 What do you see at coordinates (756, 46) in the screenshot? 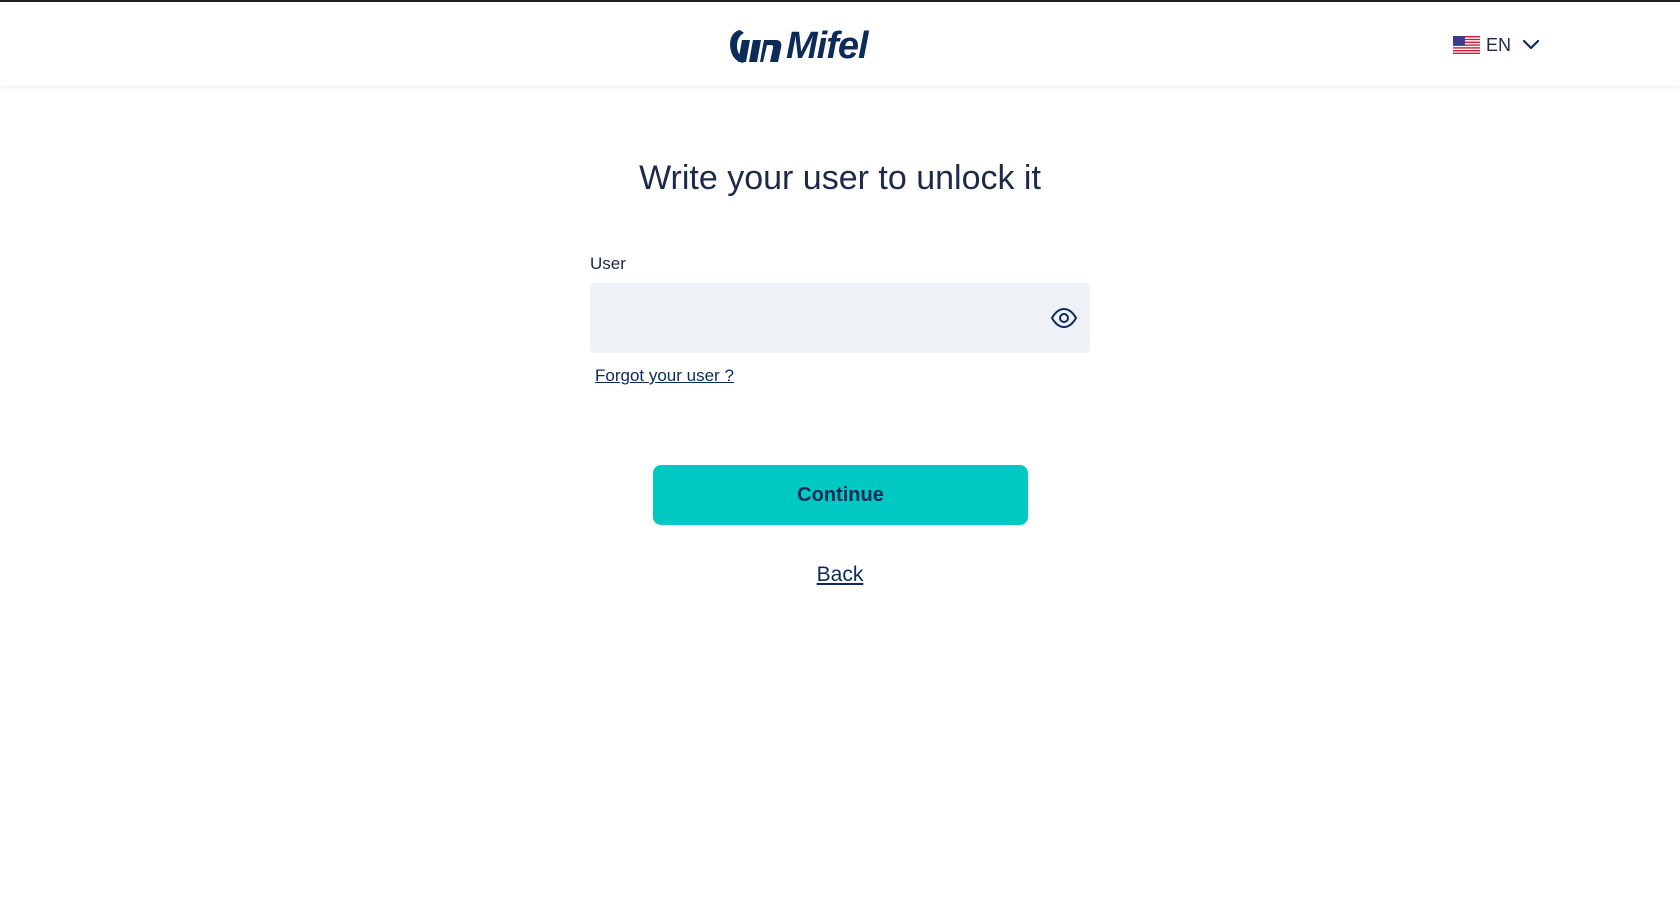
I see `mifel-logo-mark-icon` at bounding box center [756, 46].